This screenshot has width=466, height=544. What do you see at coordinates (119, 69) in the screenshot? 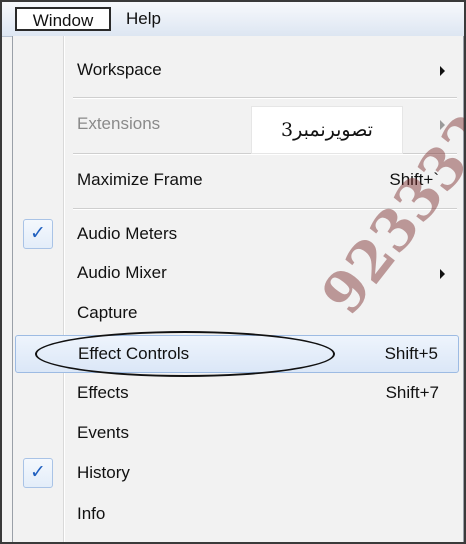
I see `menu-item-label: Workspace` at bounding box center [119, 69].